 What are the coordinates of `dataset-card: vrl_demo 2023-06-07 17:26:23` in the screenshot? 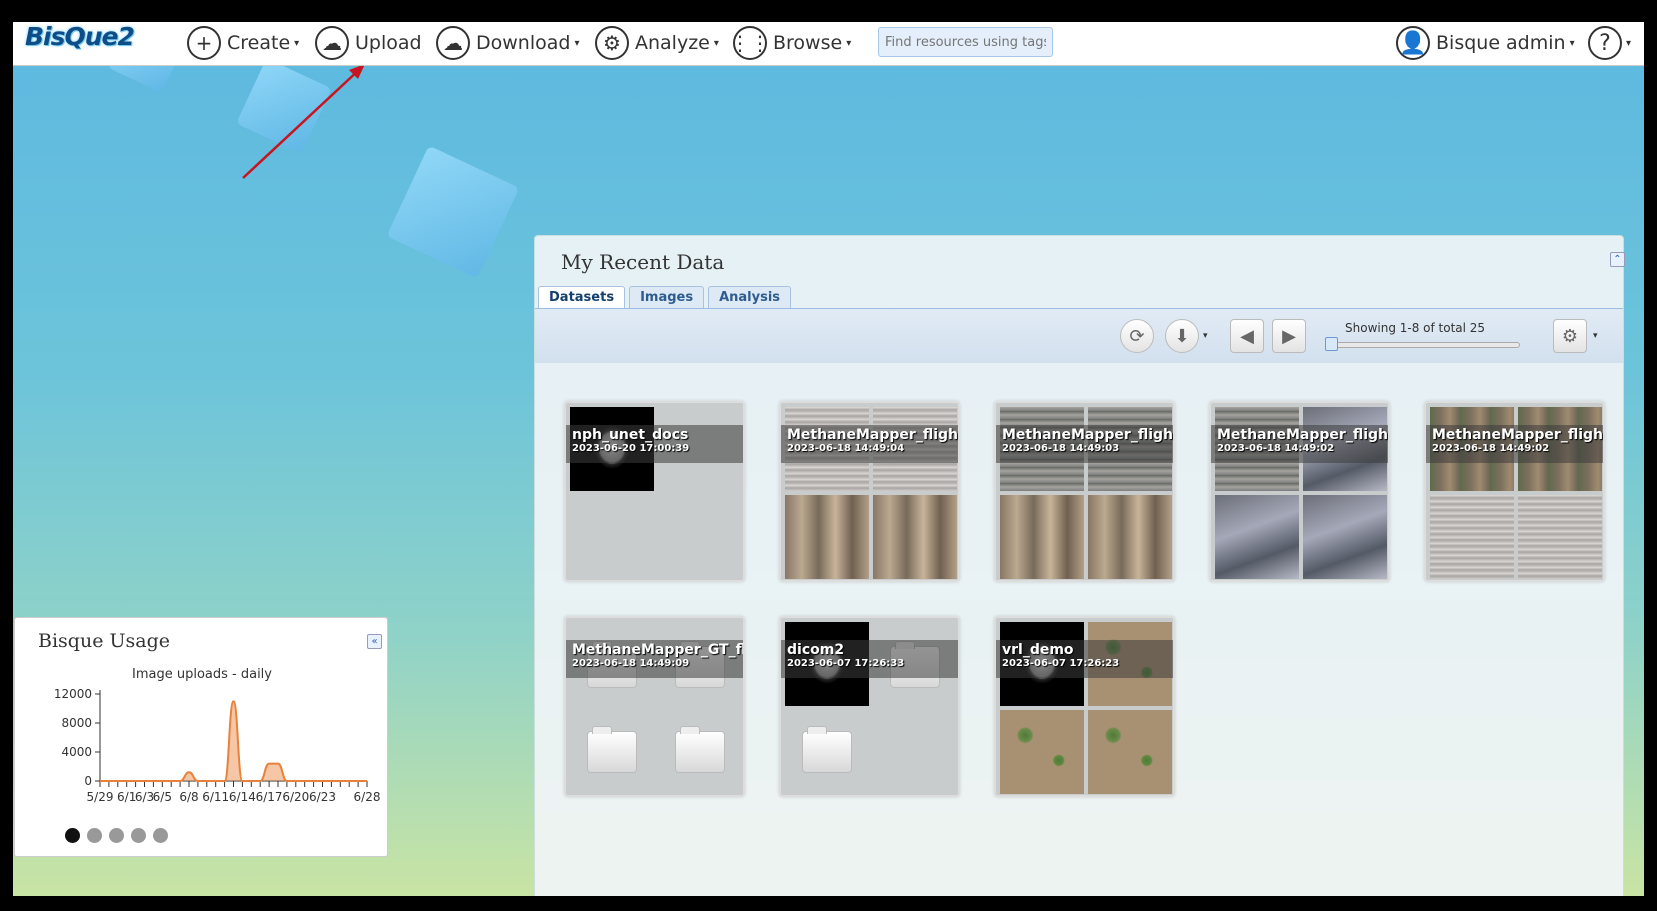 It's located at (1084, 706).